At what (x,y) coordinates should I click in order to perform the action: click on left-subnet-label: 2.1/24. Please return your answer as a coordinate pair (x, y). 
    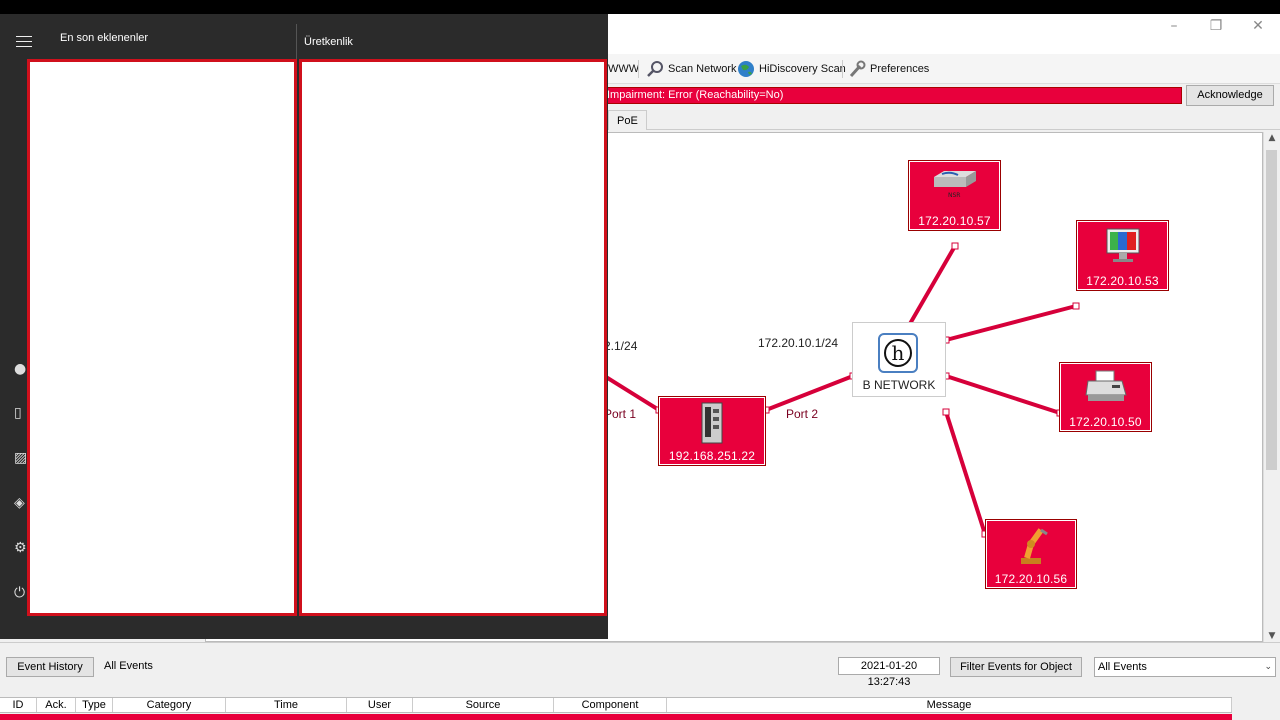
    Looking at the image, I should click on (621, 346).